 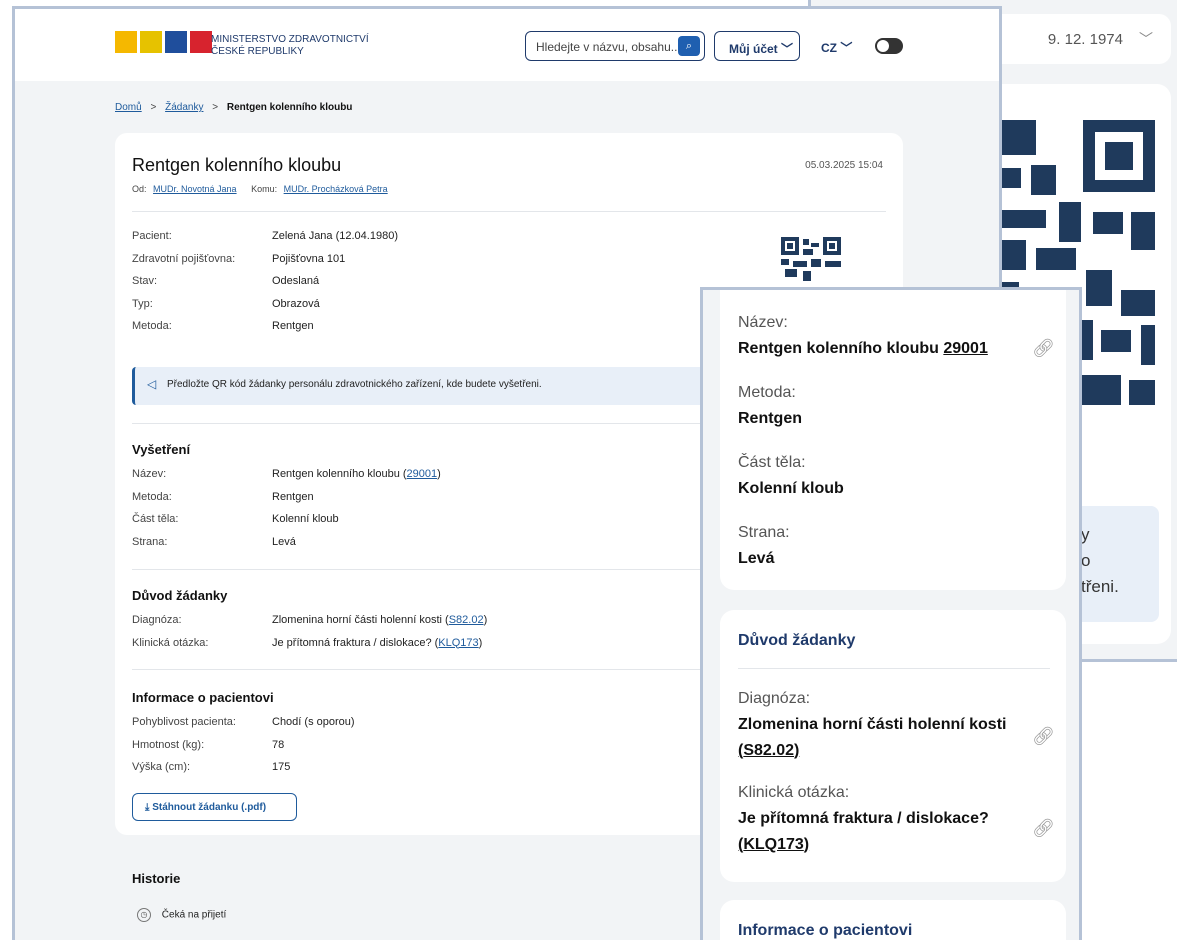 What do you see at coordinates (466, 620) in the screenshot?
I see `diagnosis-code-link: S82.02` at bounding box center [466, 620].